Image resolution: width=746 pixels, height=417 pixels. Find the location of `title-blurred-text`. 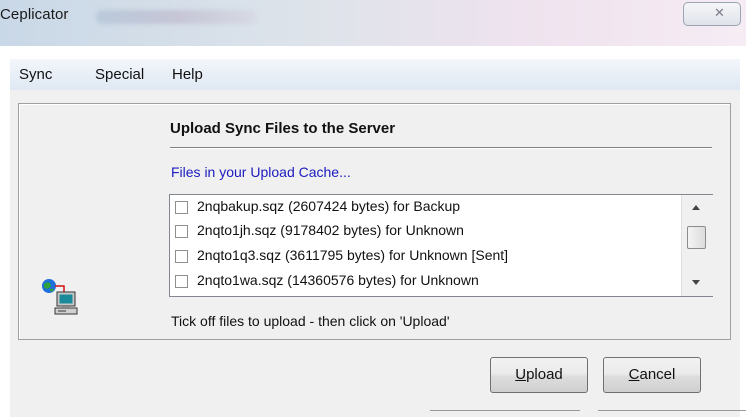

title-blurred-text is located at coordinates (176, 17).